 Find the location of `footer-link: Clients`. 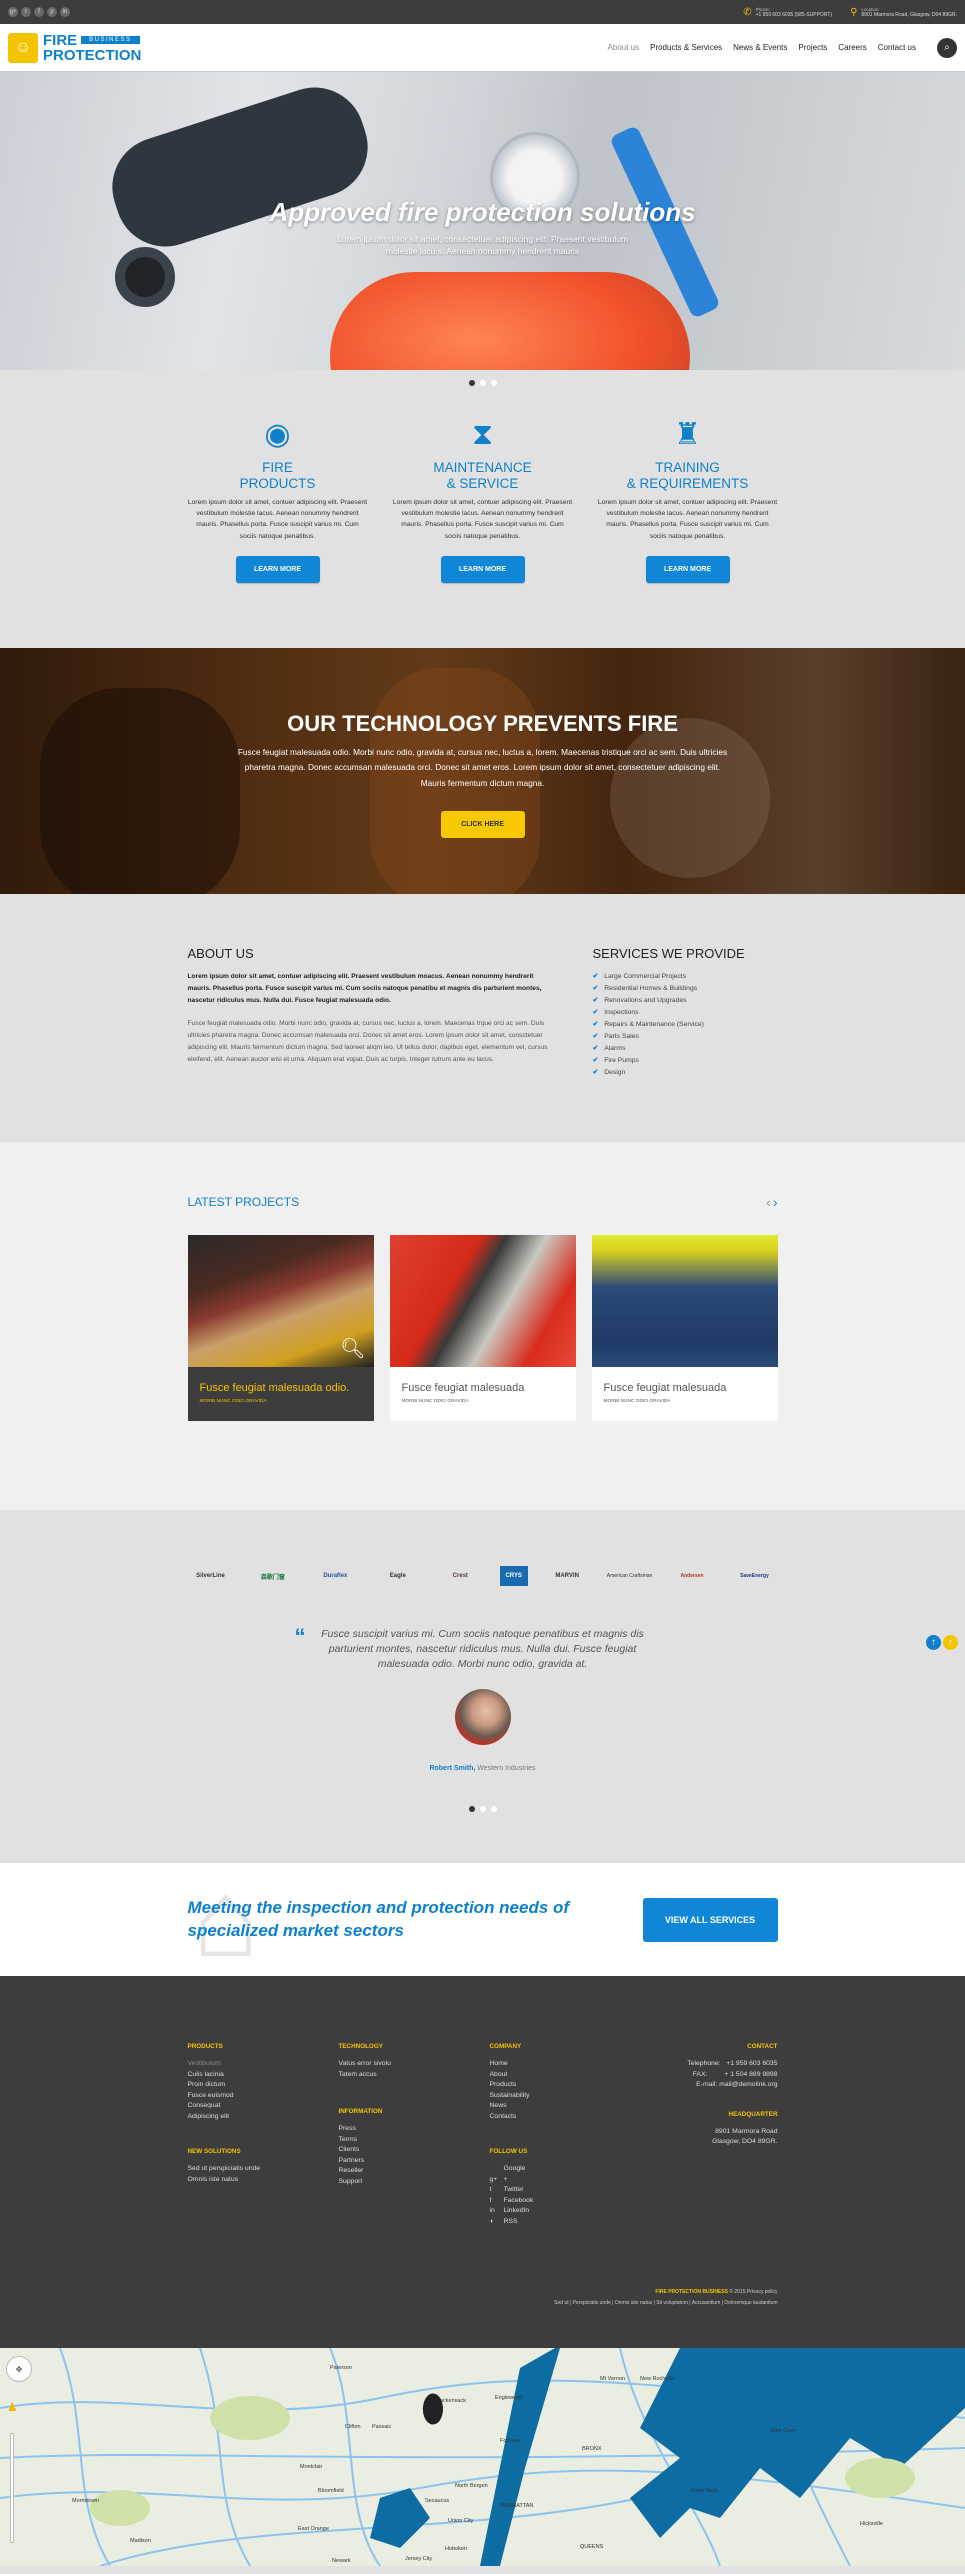

footer-link: Clients is located at coordinates (414, 2150).